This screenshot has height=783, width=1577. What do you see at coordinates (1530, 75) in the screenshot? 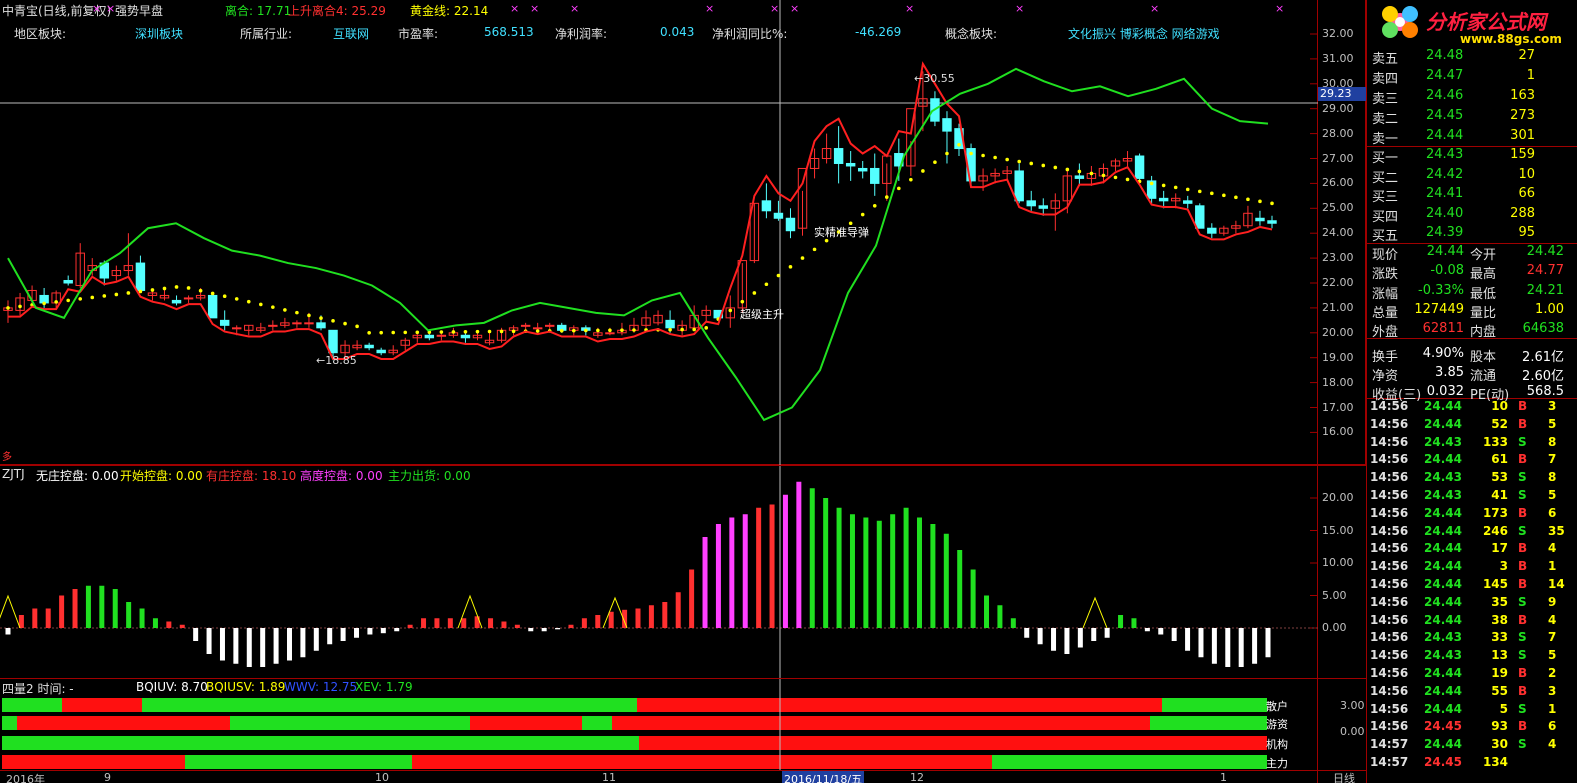
I see `orderbook-vol: 1` at bounding box center [1530, 75].